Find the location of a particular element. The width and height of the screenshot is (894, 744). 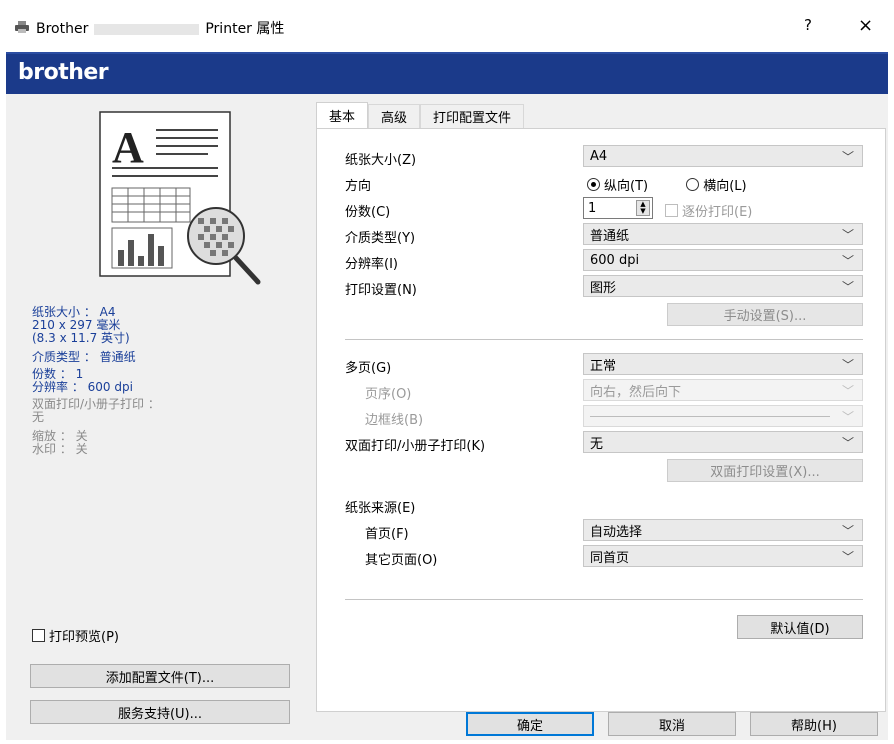

close-button: × is located at coordinates (865, 25).